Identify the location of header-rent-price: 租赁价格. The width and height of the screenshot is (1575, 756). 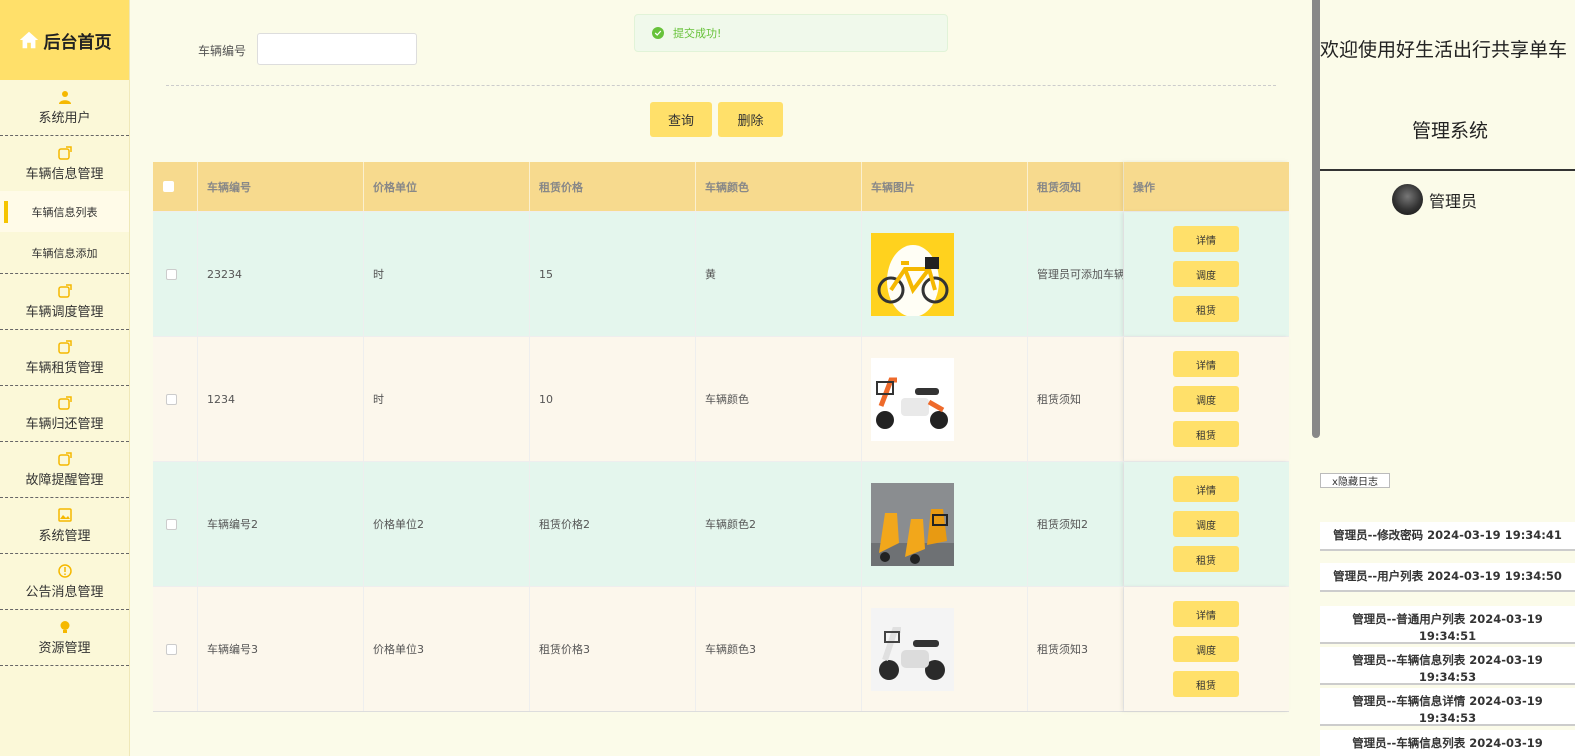
(613, 186).